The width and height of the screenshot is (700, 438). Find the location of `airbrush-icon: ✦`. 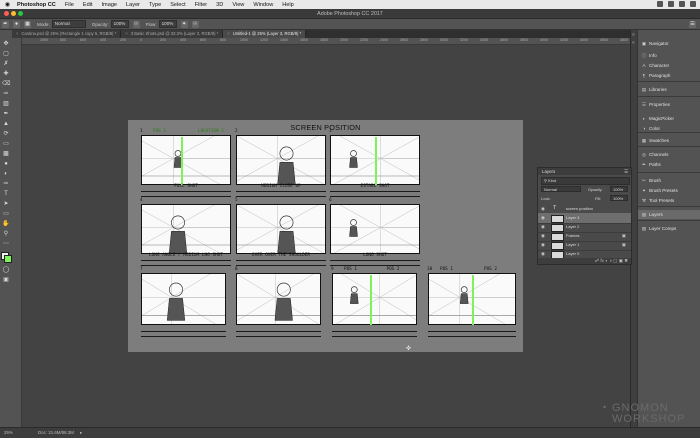

airbrush-icon: ✦ is located at coordinates (184, 24).